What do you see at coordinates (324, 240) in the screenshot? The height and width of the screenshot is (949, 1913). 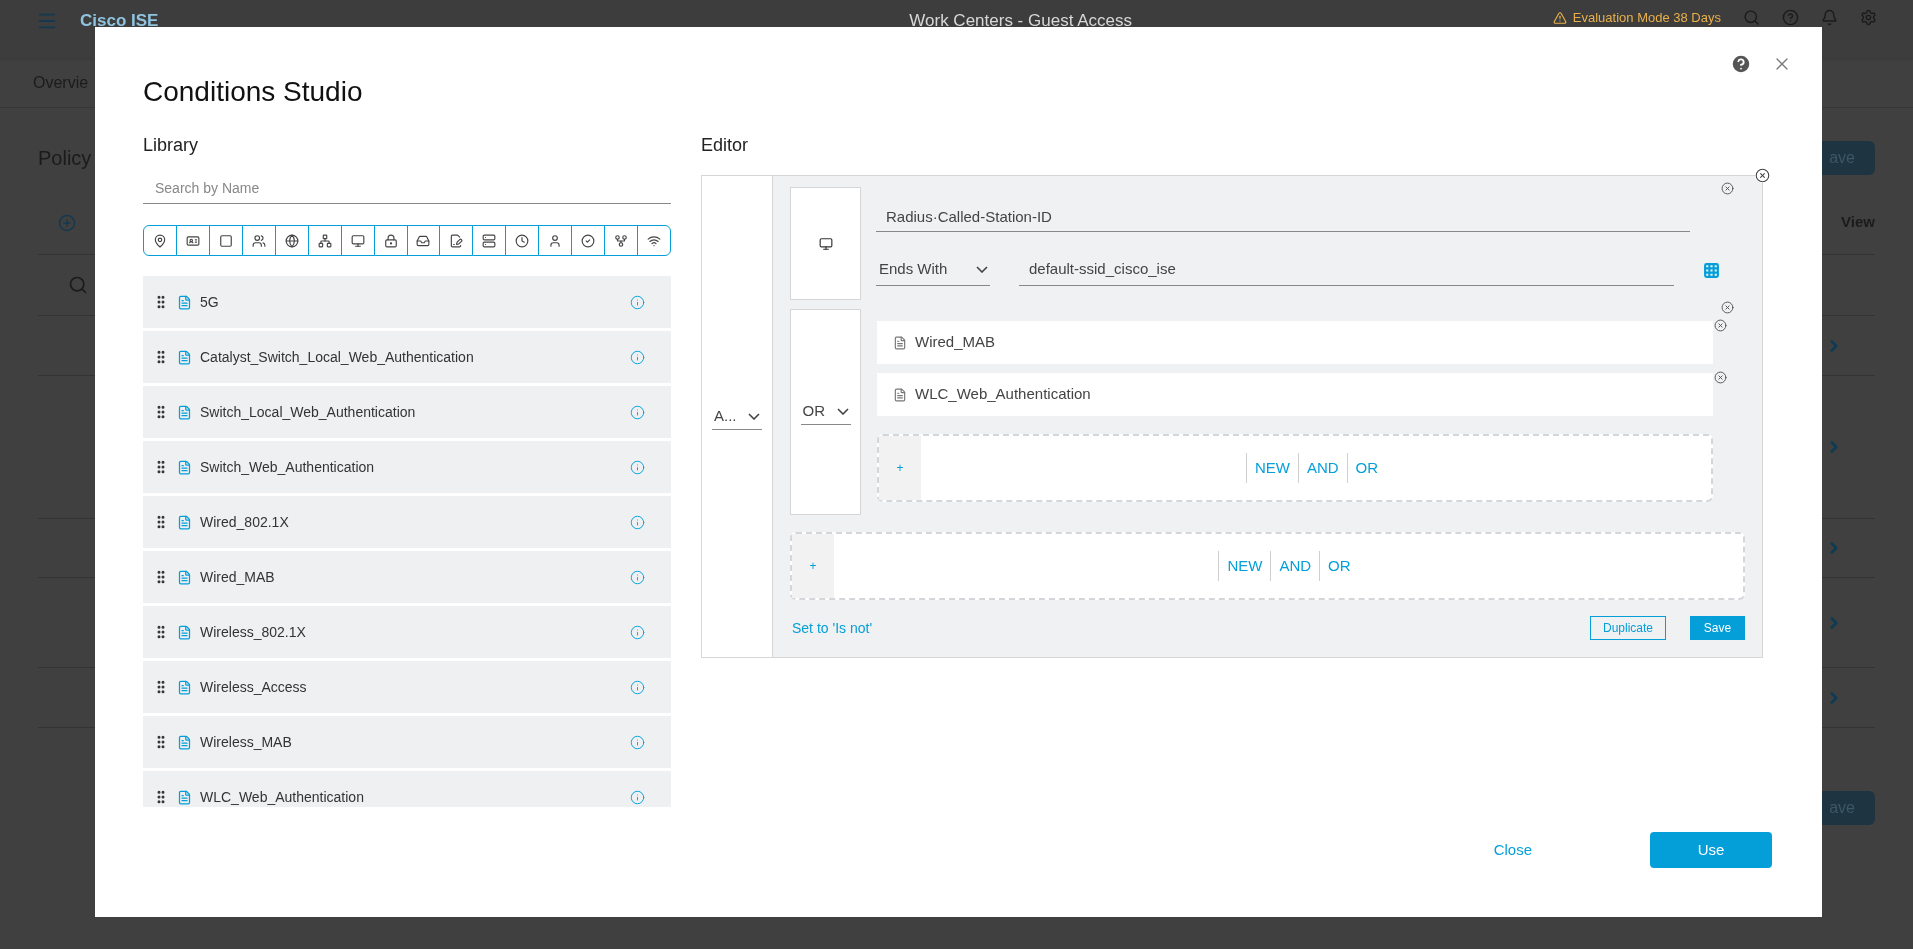 I see `network-device-icon` at bounding box center [324, 240].